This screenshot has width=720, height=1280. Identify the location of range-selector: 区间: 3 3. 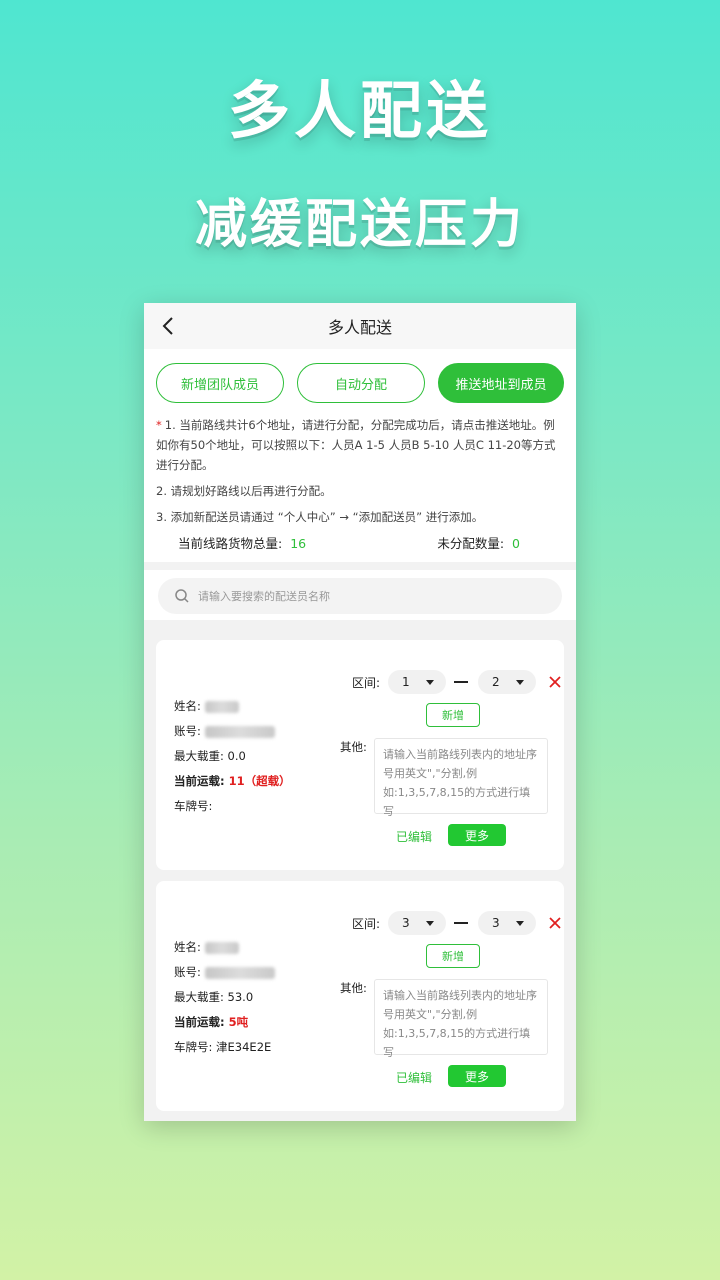
(457, 923).